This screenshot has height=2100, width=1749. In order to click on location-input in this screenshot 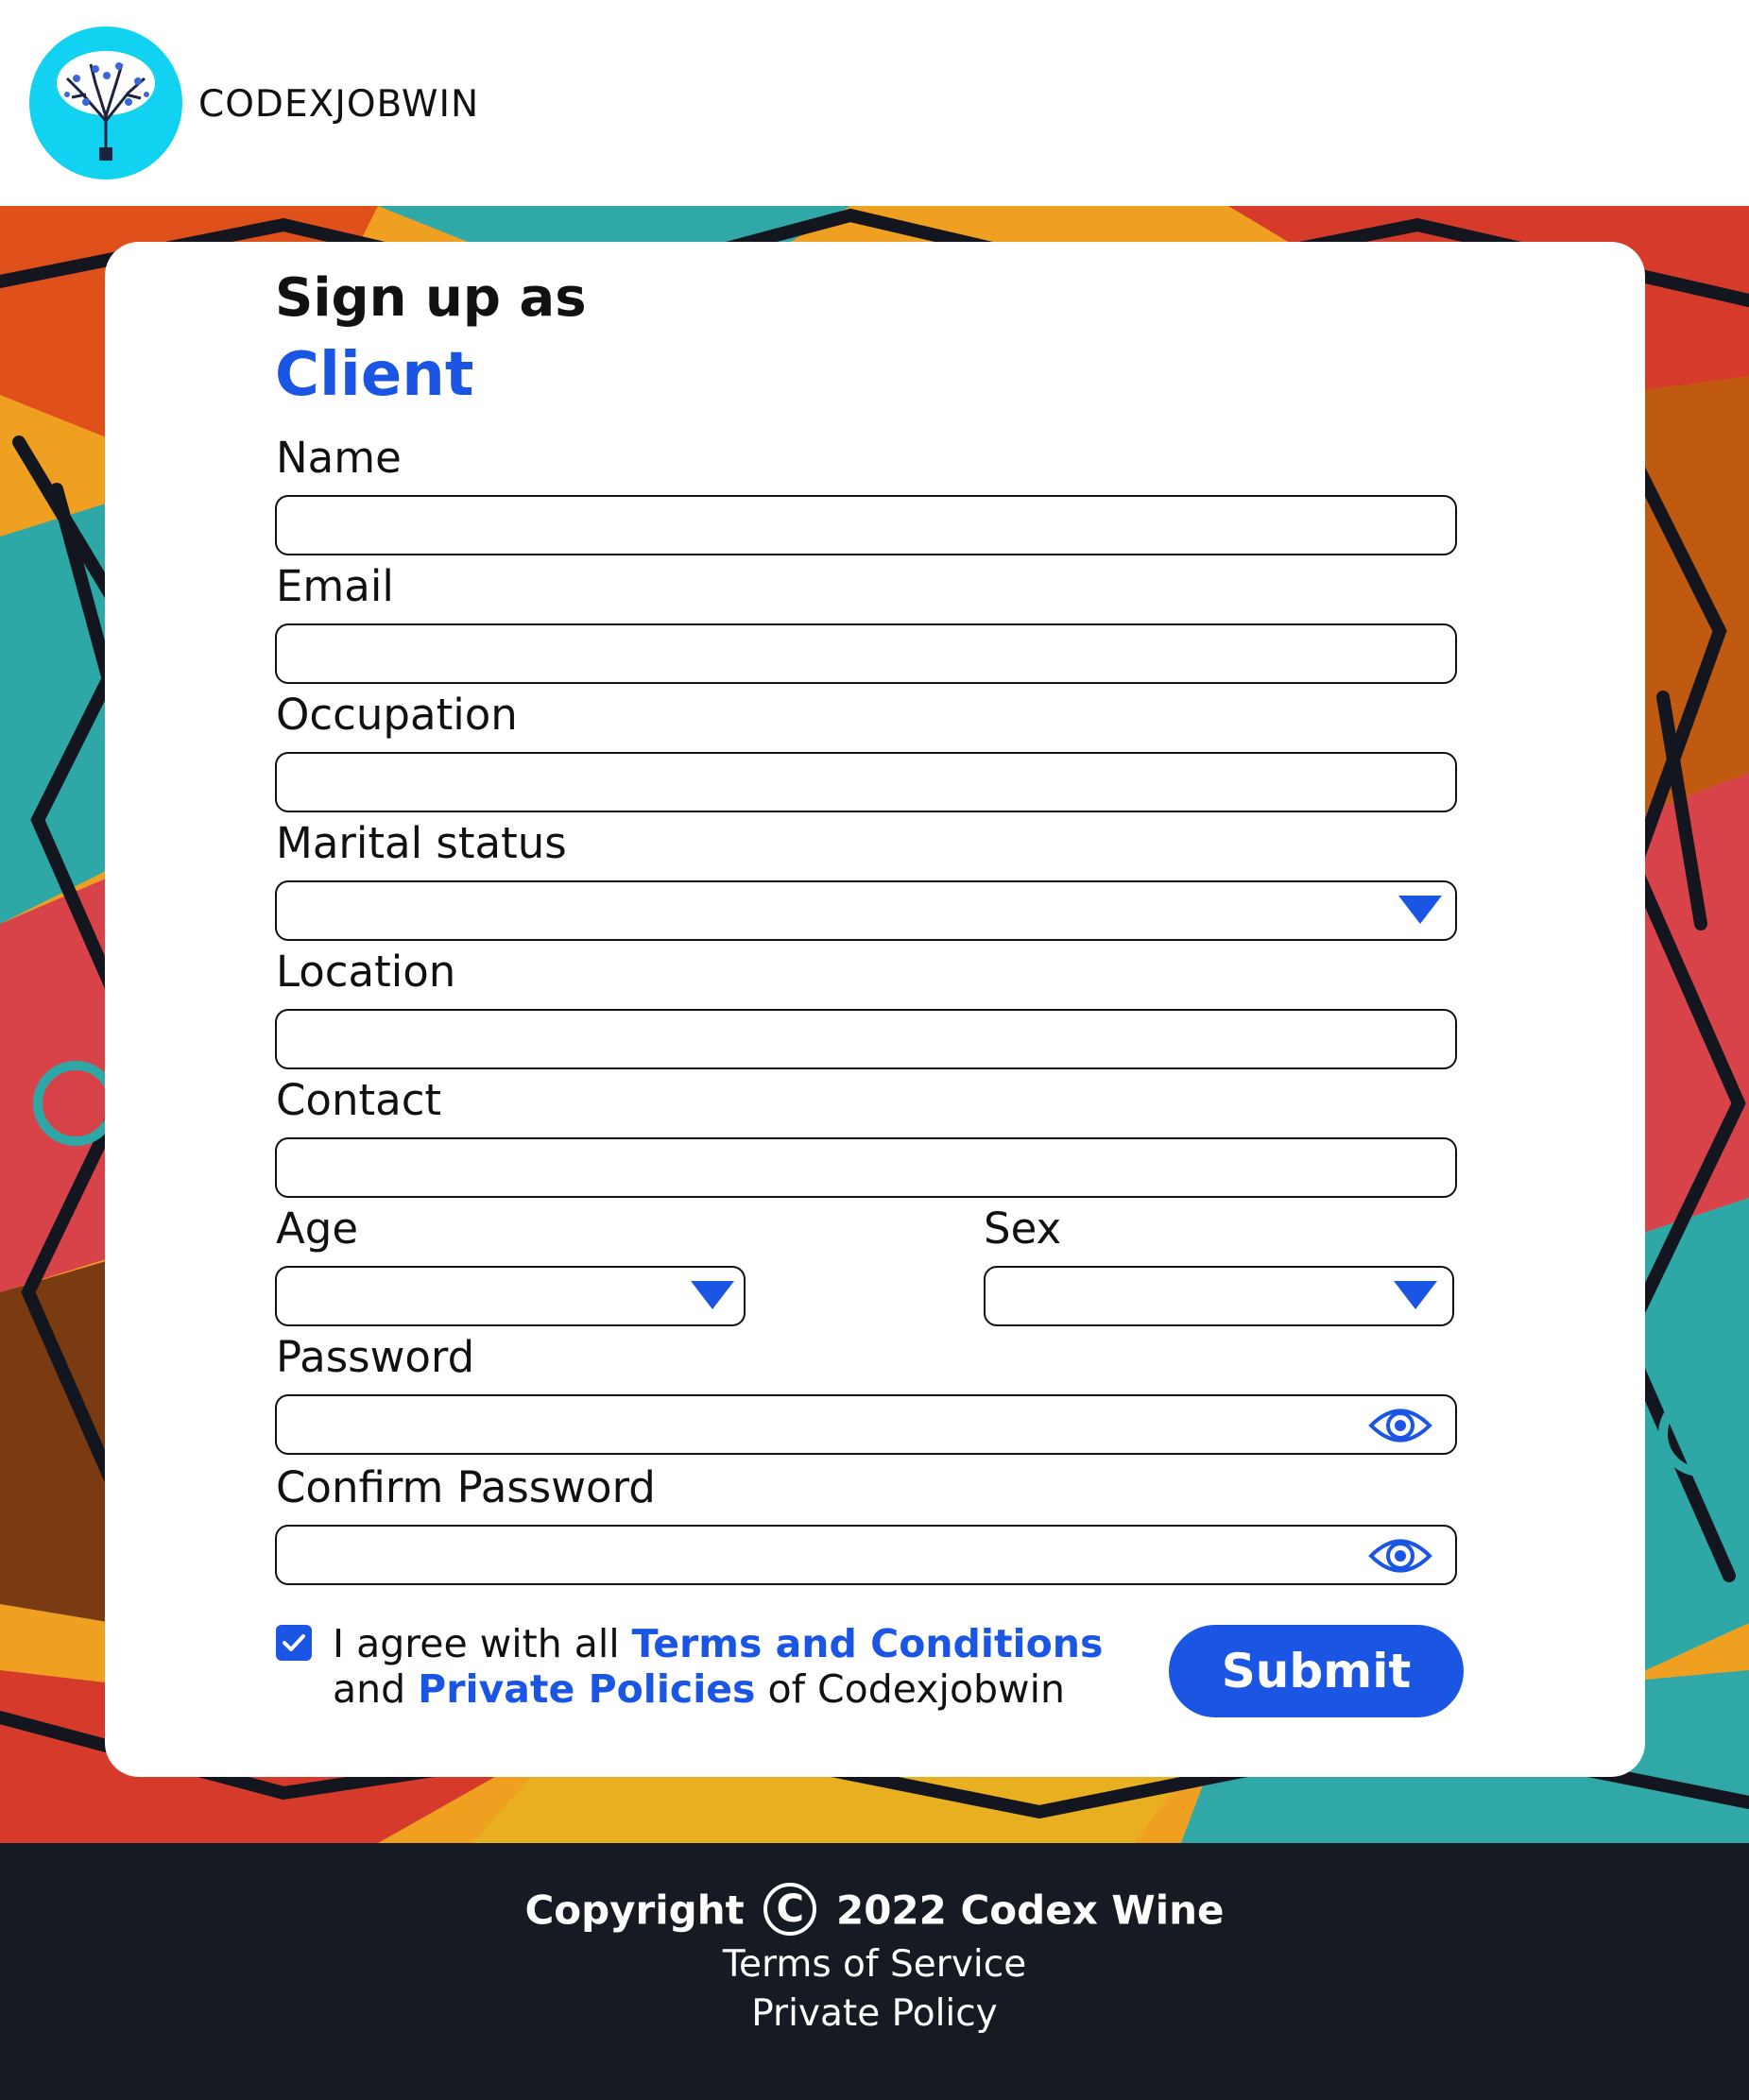, I will do `click(866, 1039)`.